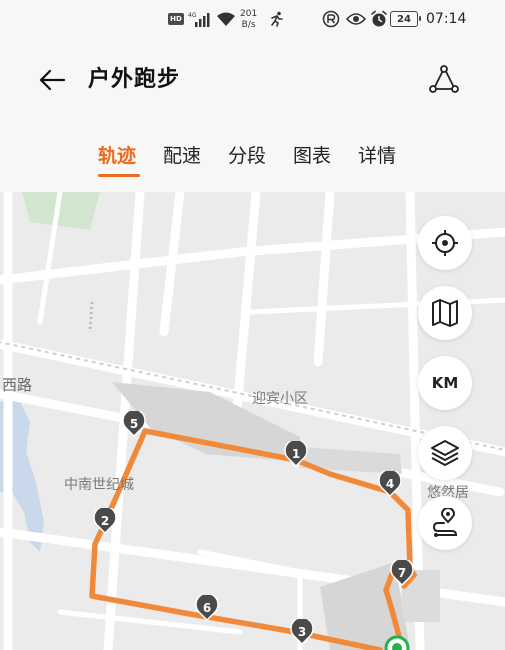 Image resolution: width=505 pixels, height=650 pixels. Describe the element at coordinates (331, 19) in the screenshot. I see `data-saver-icon` at that location.